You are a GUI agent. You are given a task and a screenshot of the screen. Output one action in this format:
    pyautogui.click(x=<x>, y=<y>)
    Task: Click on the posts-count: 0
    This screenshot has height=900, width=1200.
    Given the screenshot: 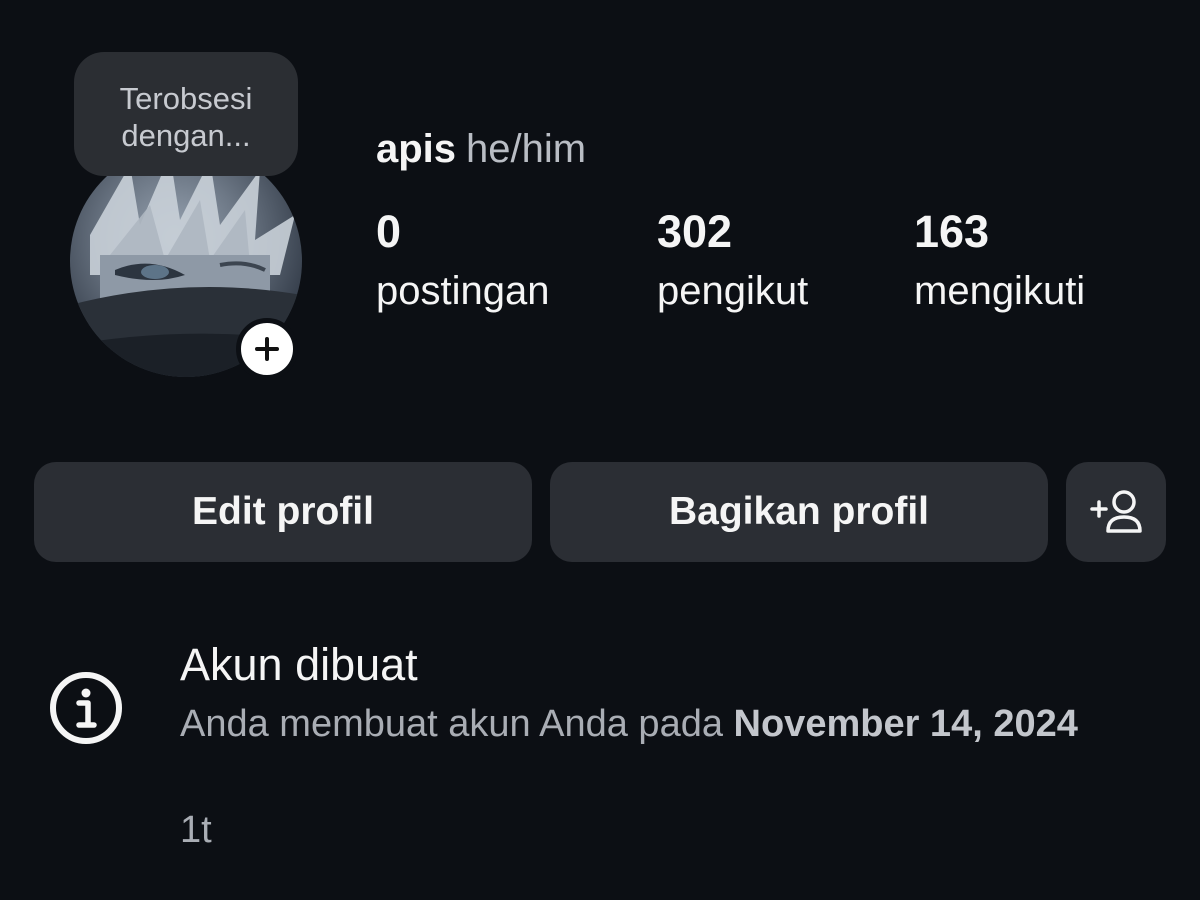 What is the action you would take?
    pyautogui.click(x=389, y=231)
    